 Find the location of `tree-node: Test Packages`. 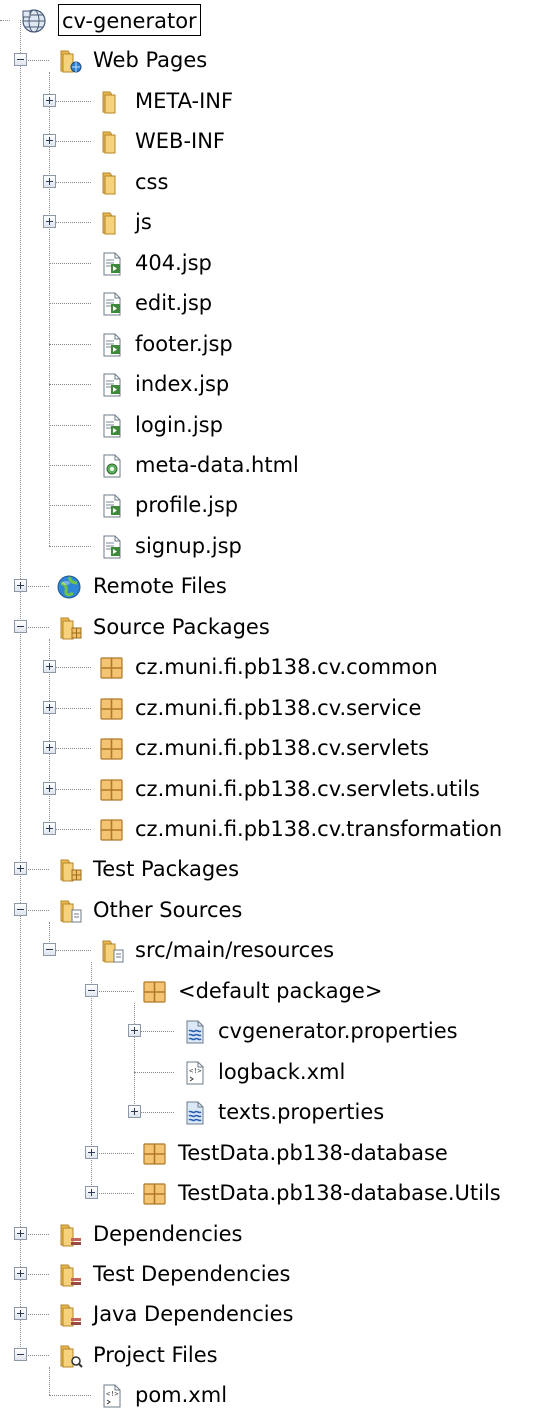

tree-node: Test Packages is located at coordinates (268, 869).